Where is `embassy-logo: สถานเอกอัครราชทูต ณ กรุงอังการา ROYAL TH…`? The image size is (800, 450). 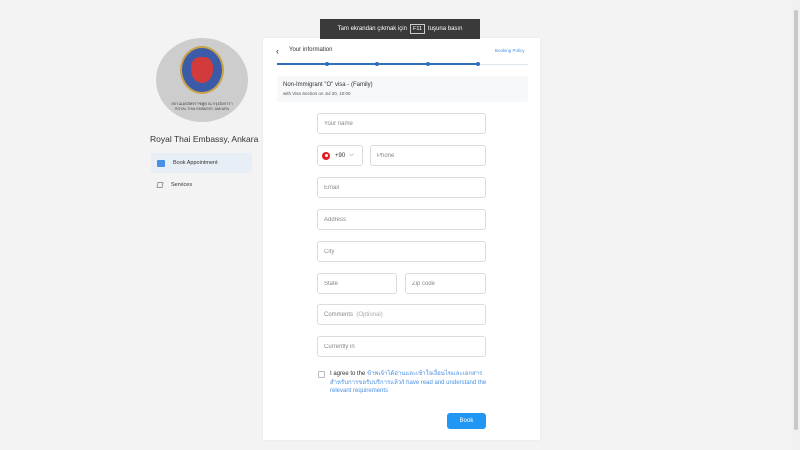 embassy-logo: สถานเอกอัครราชทูต ณ กรุงอังการา ROYAL TH… is located at coordinates (202, 80).